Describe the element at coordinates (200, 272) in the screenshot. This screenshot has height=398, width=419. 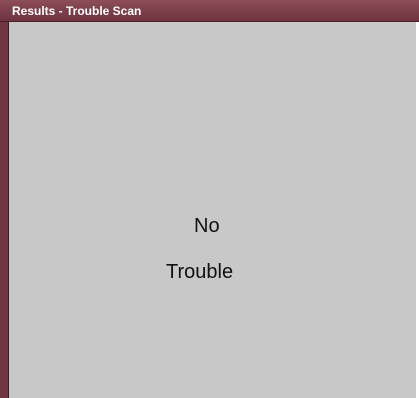
I see `result-text-line-2: Trouble` at that location.